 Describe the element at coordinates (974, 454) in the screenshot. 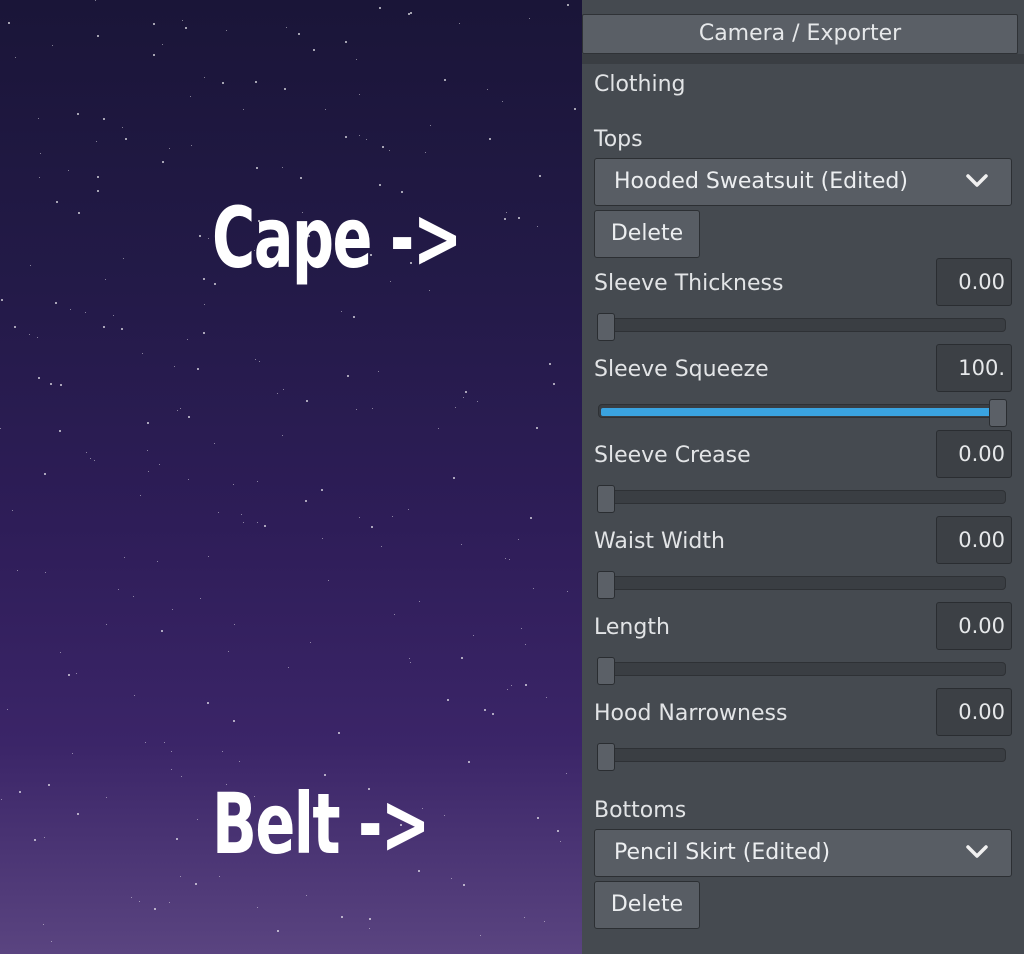

I see `sleeve-crease-value-field: 0.00` at that location.